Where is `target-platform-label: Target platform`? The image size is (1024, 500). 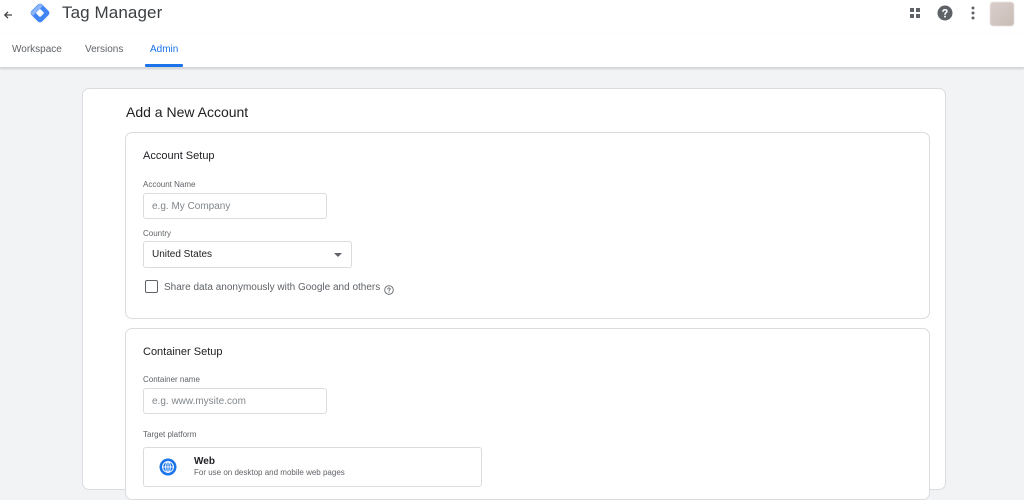
target-platform-label: Target platform is located at coordinates (170, 434).